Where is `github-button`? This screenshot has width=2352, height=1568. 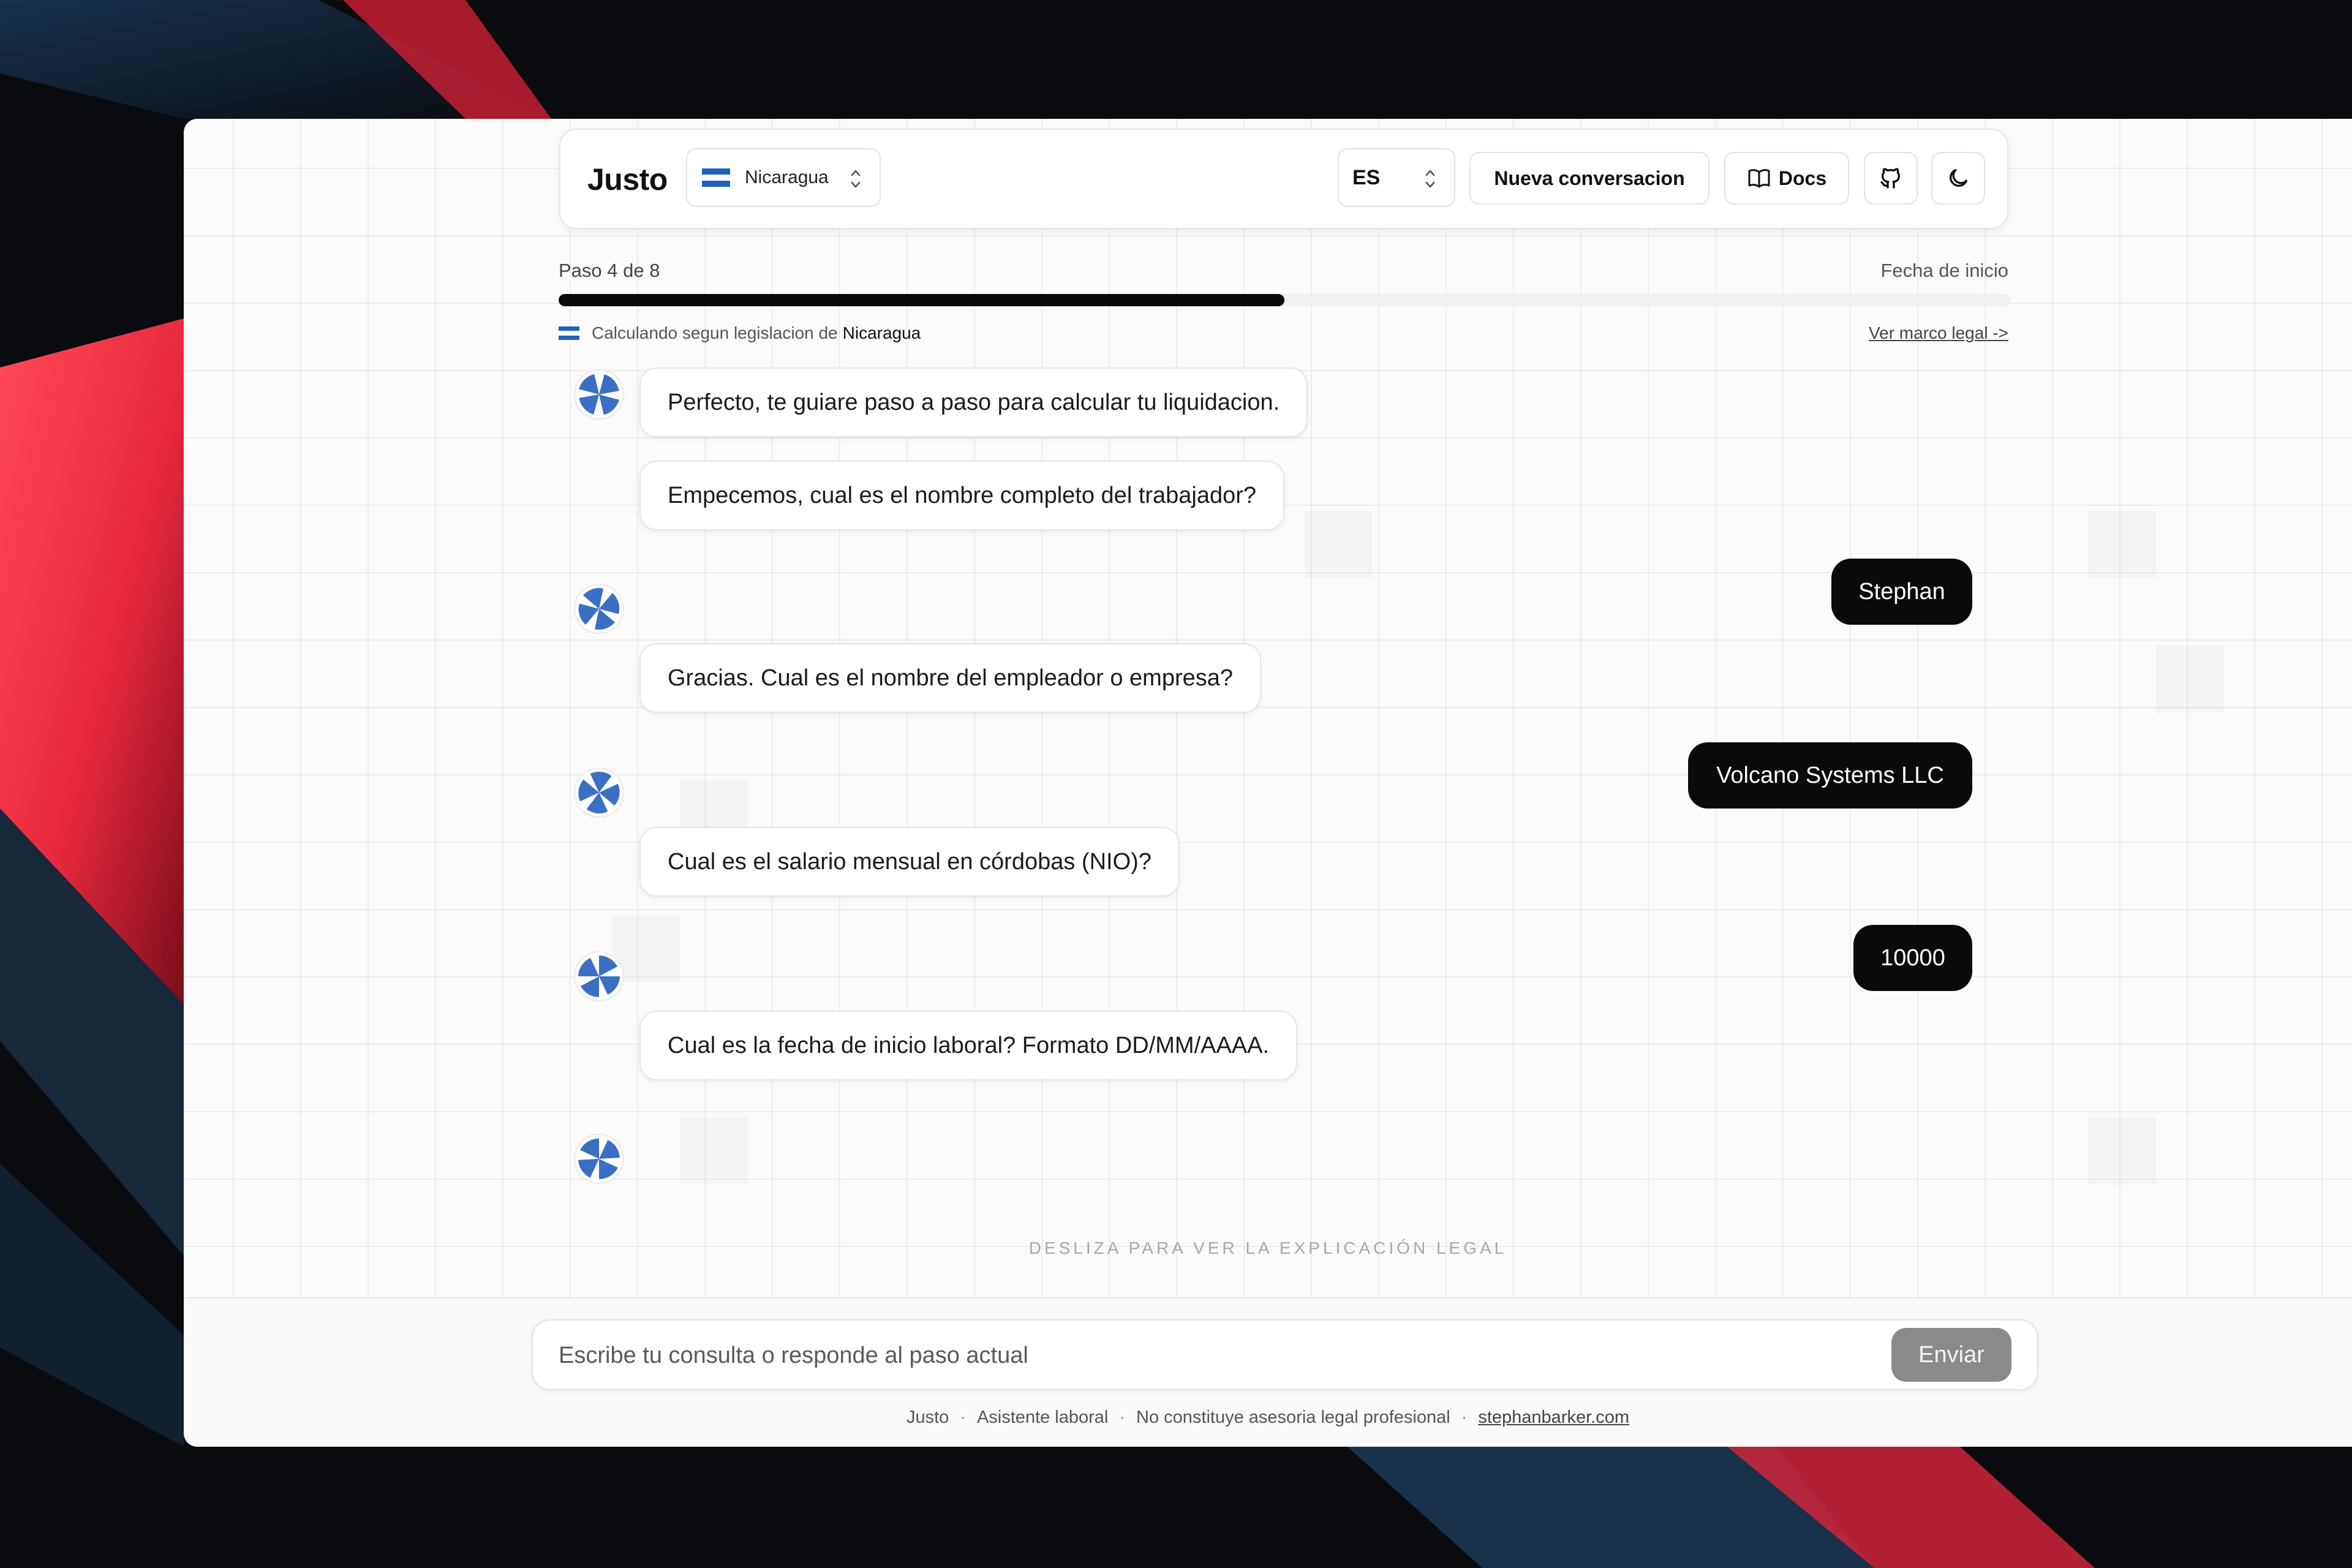 github-button is located at coordinates (1891, 179).